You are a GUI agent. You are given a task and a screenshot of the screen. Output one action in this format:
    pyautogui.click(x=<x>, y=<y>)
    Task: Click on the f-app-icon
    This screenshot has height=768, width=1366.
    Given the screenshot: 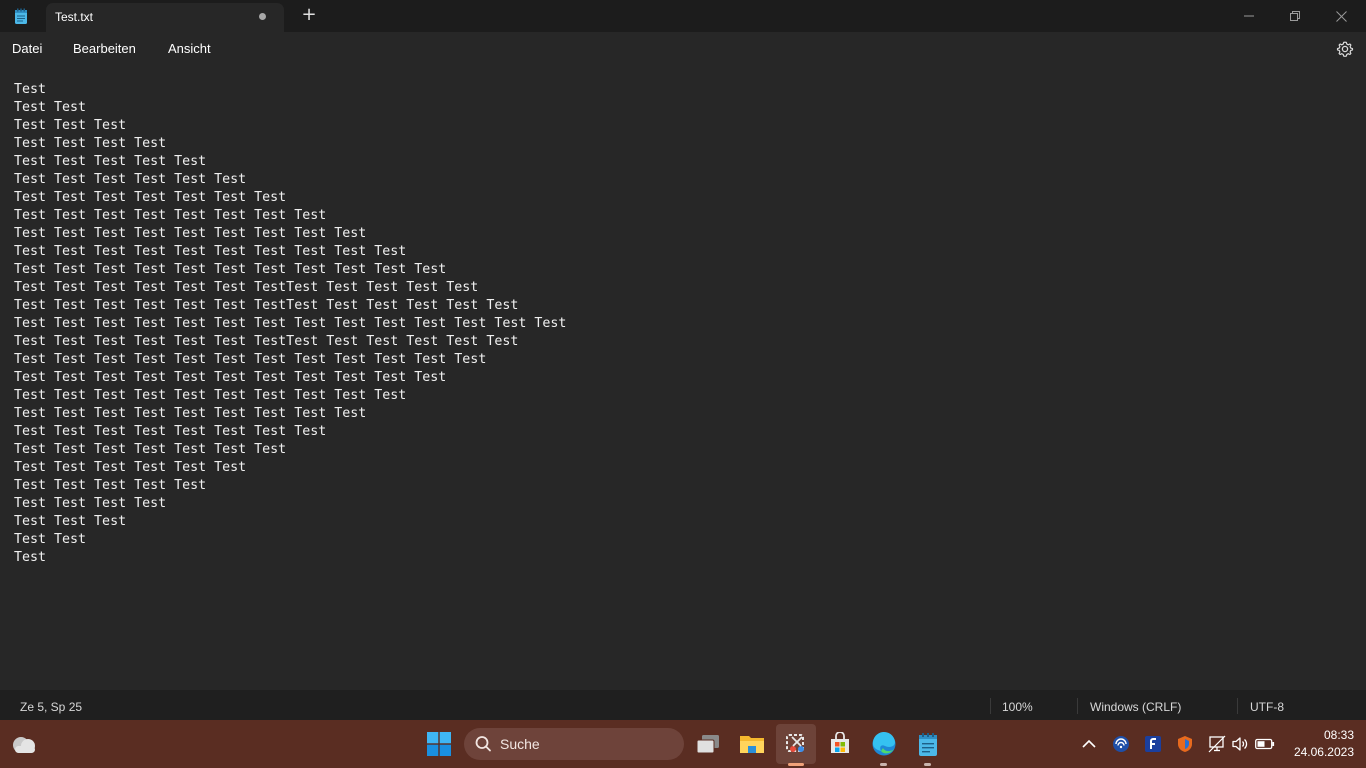 What is the action you would take?
    pyautogui.click(x=1153, y=744)
    